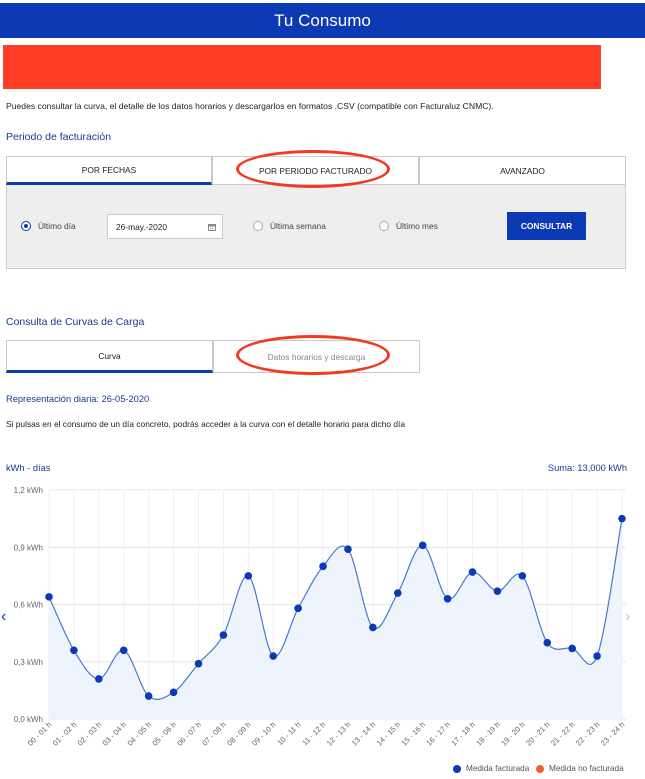 This screenshot has height=779, width=645. Describe the element at coordinates (59, 137) in the screenshot. I see `billing-section-title: Periodo de facturación` at that location.